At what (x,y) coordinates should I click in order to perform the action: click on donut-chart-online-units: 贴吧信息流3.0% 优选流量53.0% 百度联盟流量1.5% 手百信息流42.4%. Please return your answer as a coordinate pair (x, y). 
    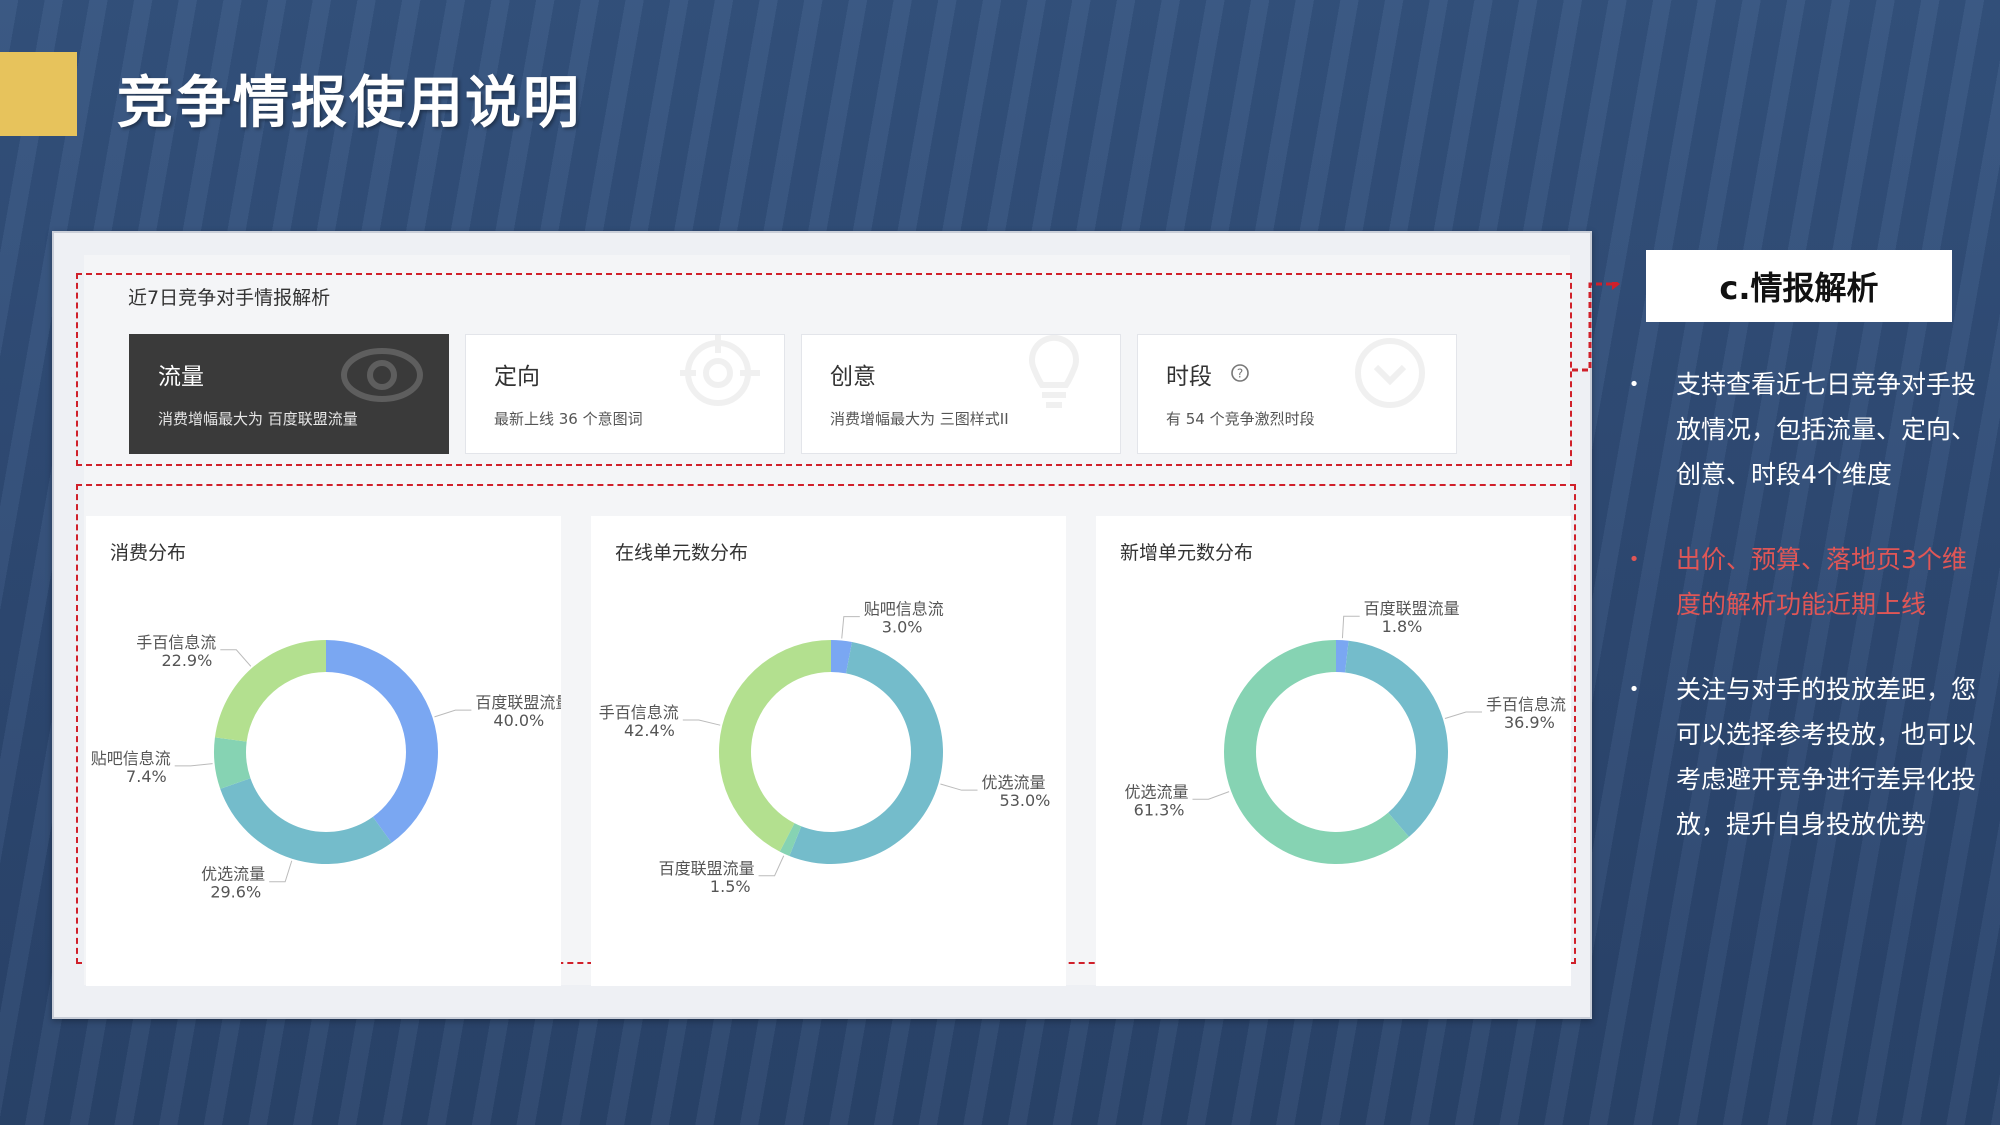
    Looking at the image, I should click on (825, 748).